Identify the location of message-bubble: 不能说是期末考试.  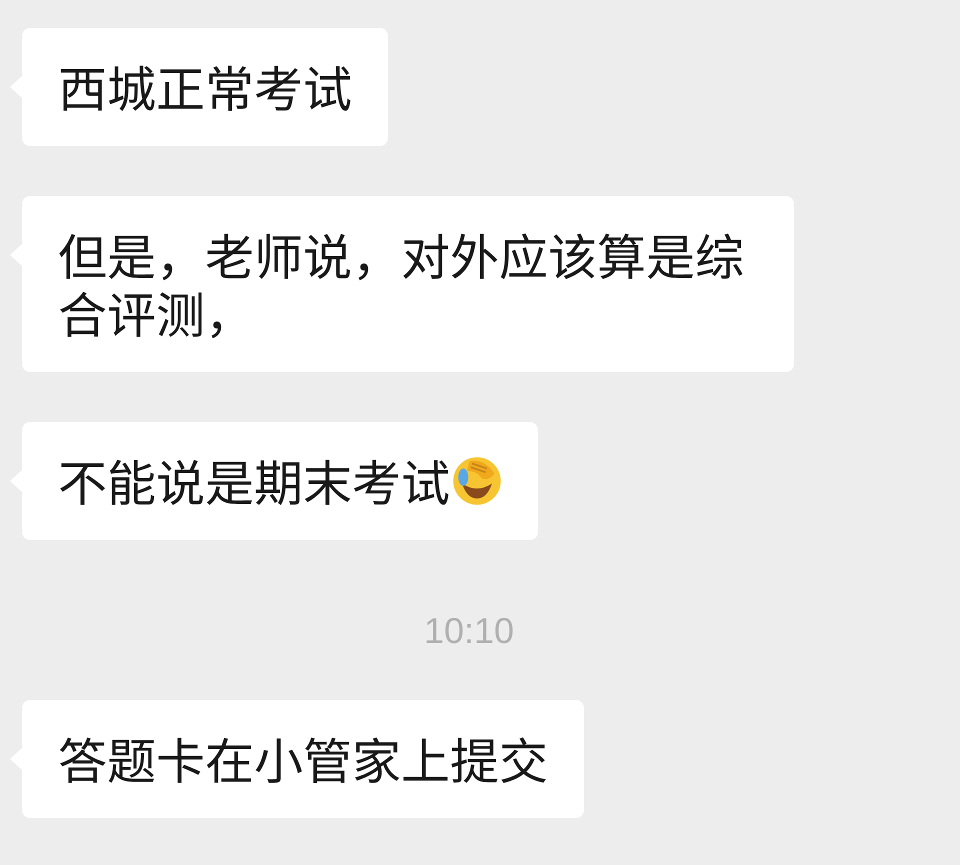
(280, 481).